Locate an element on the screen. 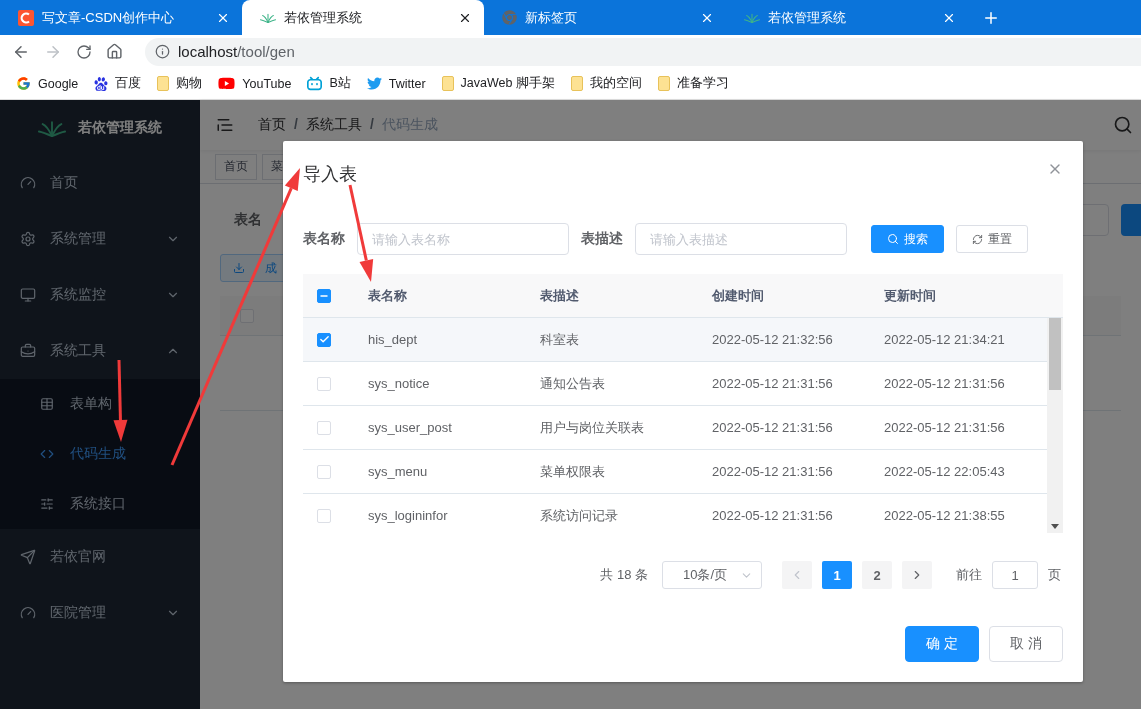 The height and width of the screenshot is (709, 1141). bookmark-link: 准备学习 is located at coordinates (702, 83).